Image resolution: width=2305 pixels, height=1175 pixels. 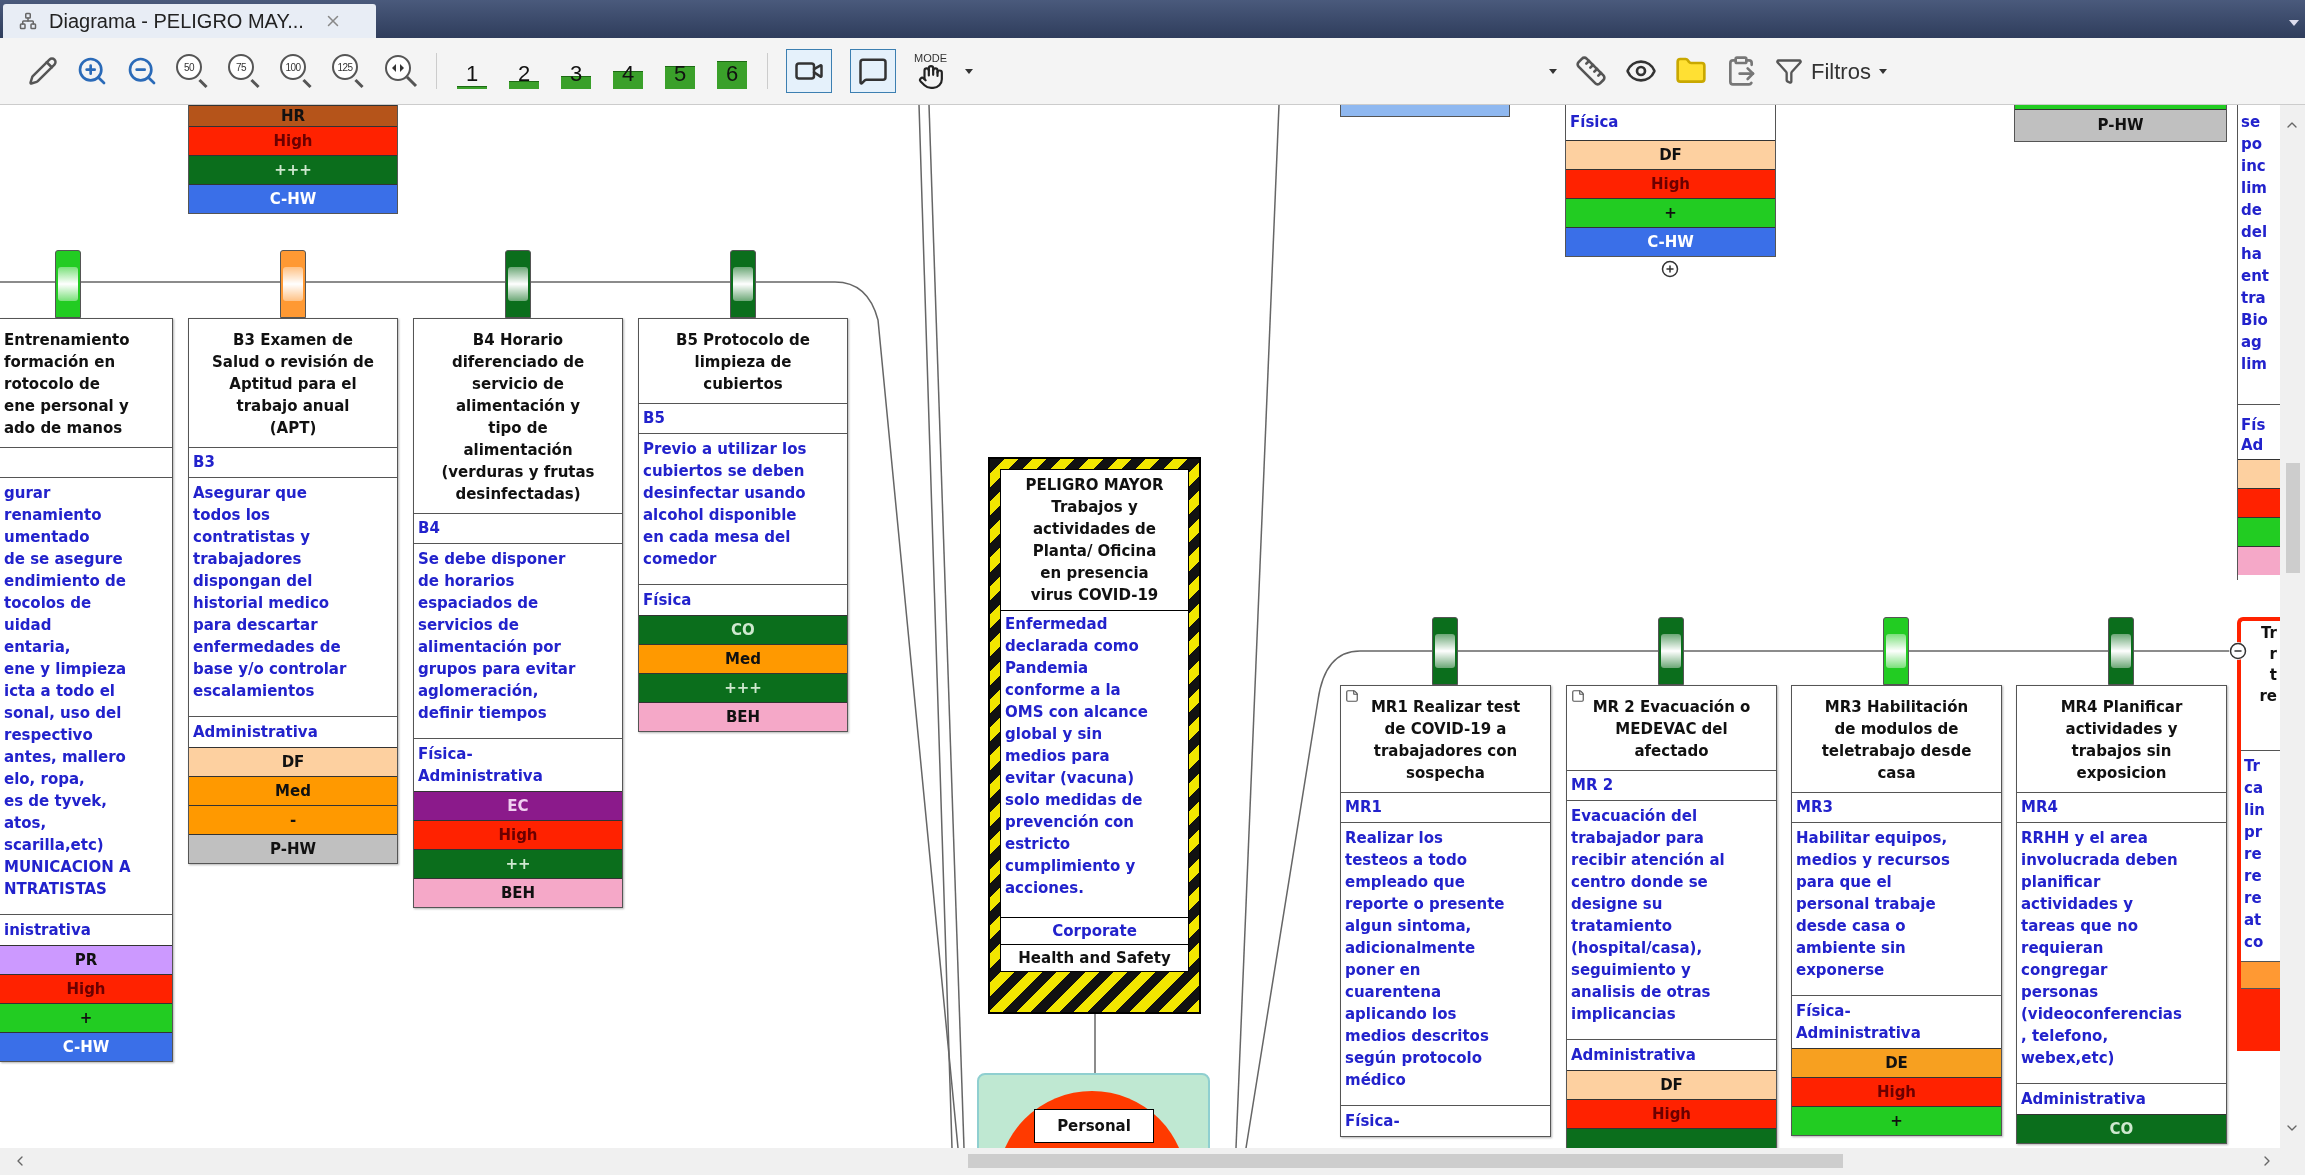 What do you see at coordinates (2253, 435) in the screenshot?
I see `barrier-category: Fís Ad` at bounding box center [2253, 435].